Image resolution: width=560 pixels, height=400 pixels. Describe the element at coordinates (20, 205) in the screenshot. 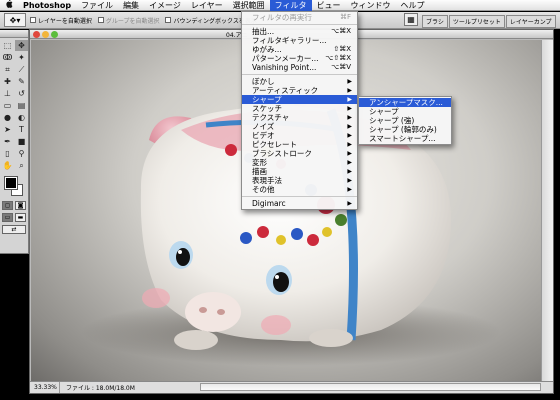

I see `quick-mask-mode-icon: ◙` at that location.